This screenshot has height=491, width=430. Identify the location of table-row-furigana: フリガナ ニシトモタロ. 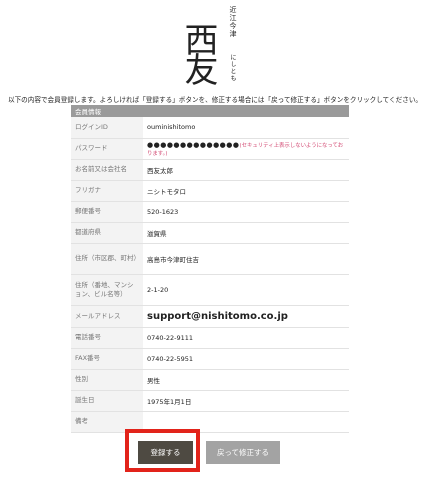
(210, 191).